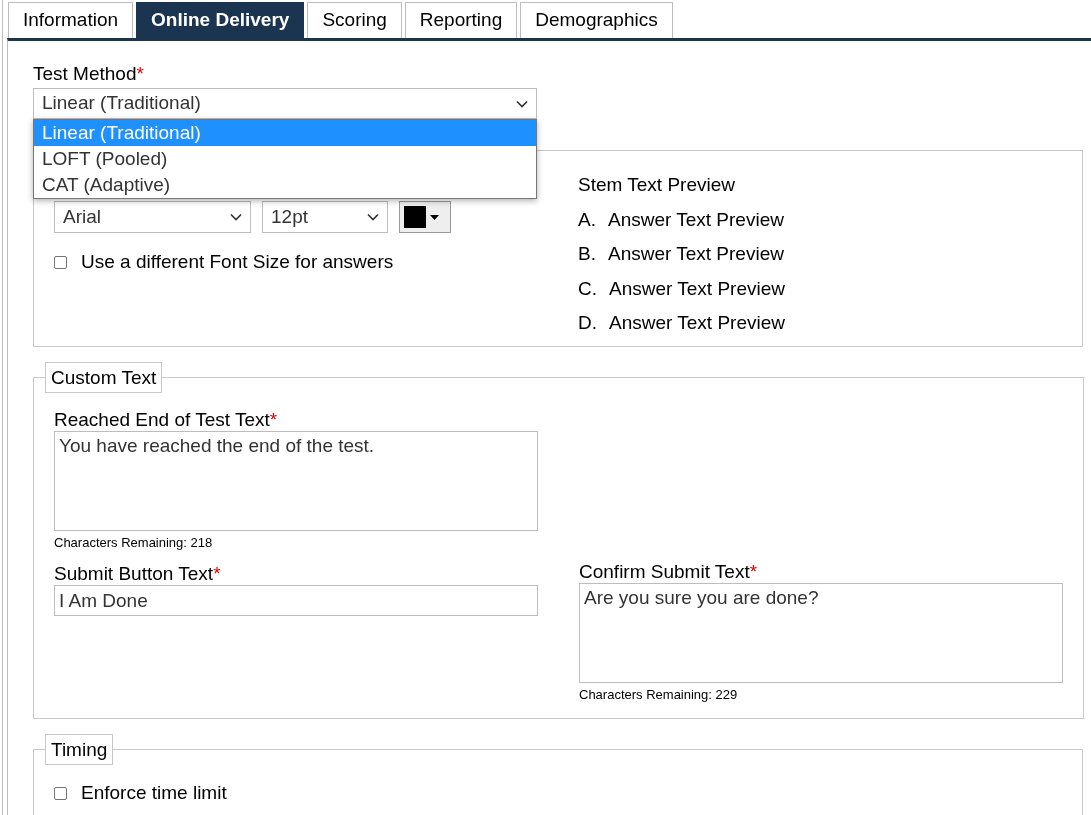 The image size is (1091, 815). Describe the element at coordinates (587, 323) in the screenshot. I see `answer-letter: D.` at that location.